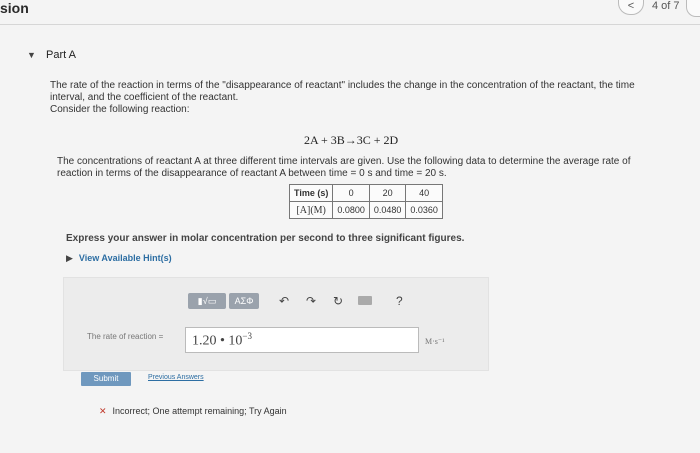 The image size is (700, 453). Describe the element at coordinates (693, 8) in the screenshot. I see `next-button` at that location.